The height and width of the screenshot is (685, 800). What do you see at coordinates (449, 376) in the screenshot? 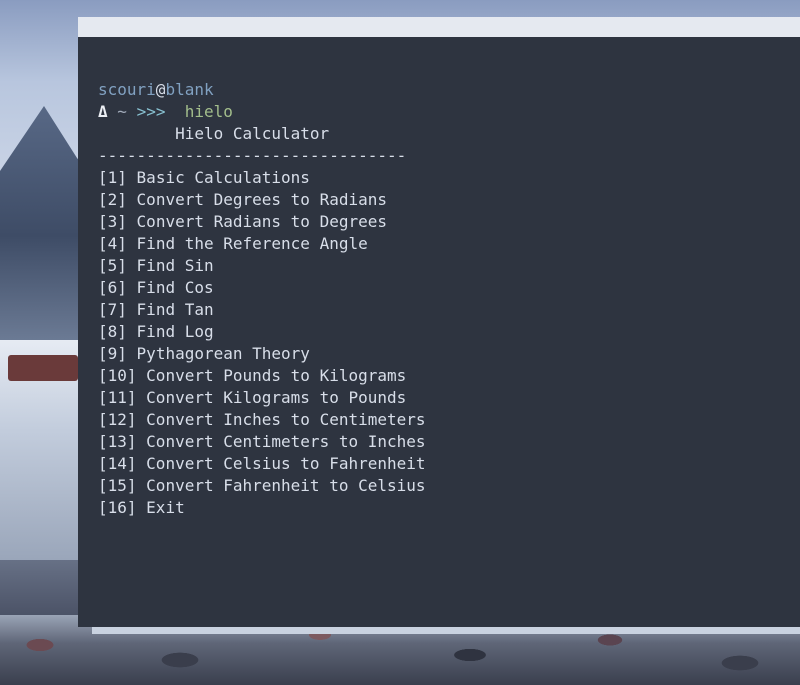
I see `menu-item: [10] Convert Pounds to Kilograms` at bounding box center [449, 376].